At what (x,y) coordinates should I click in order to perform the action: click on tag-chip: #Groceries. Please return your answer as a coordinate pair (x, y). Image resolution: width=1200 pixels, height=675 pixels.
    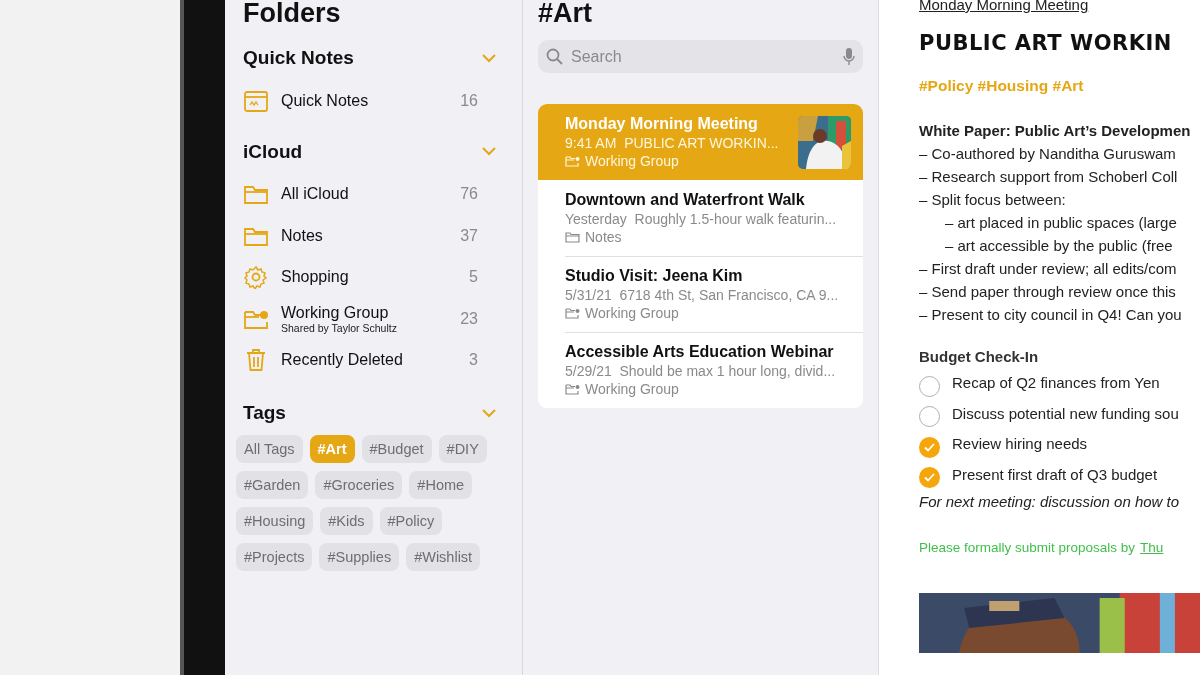
    Looking at the image, I should click on (359, 485).